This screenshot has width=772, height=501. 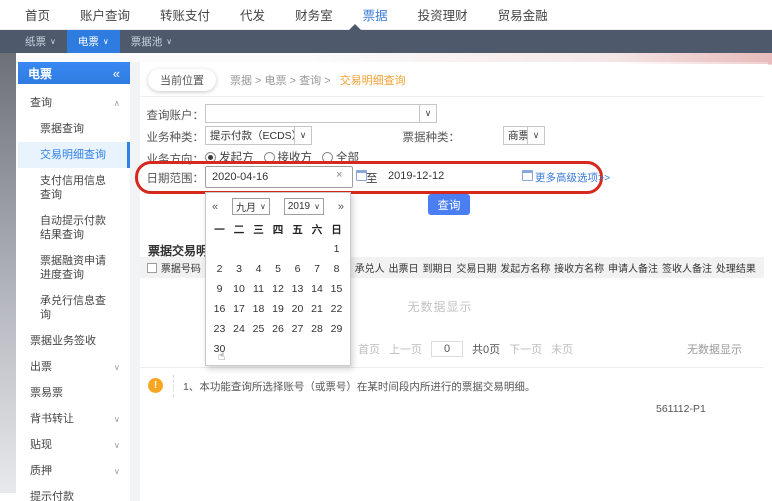 What do you see at coordinates (317, 329) in the screenshot?
I see `calendar-day: 28` at bounding box center [317, 329].